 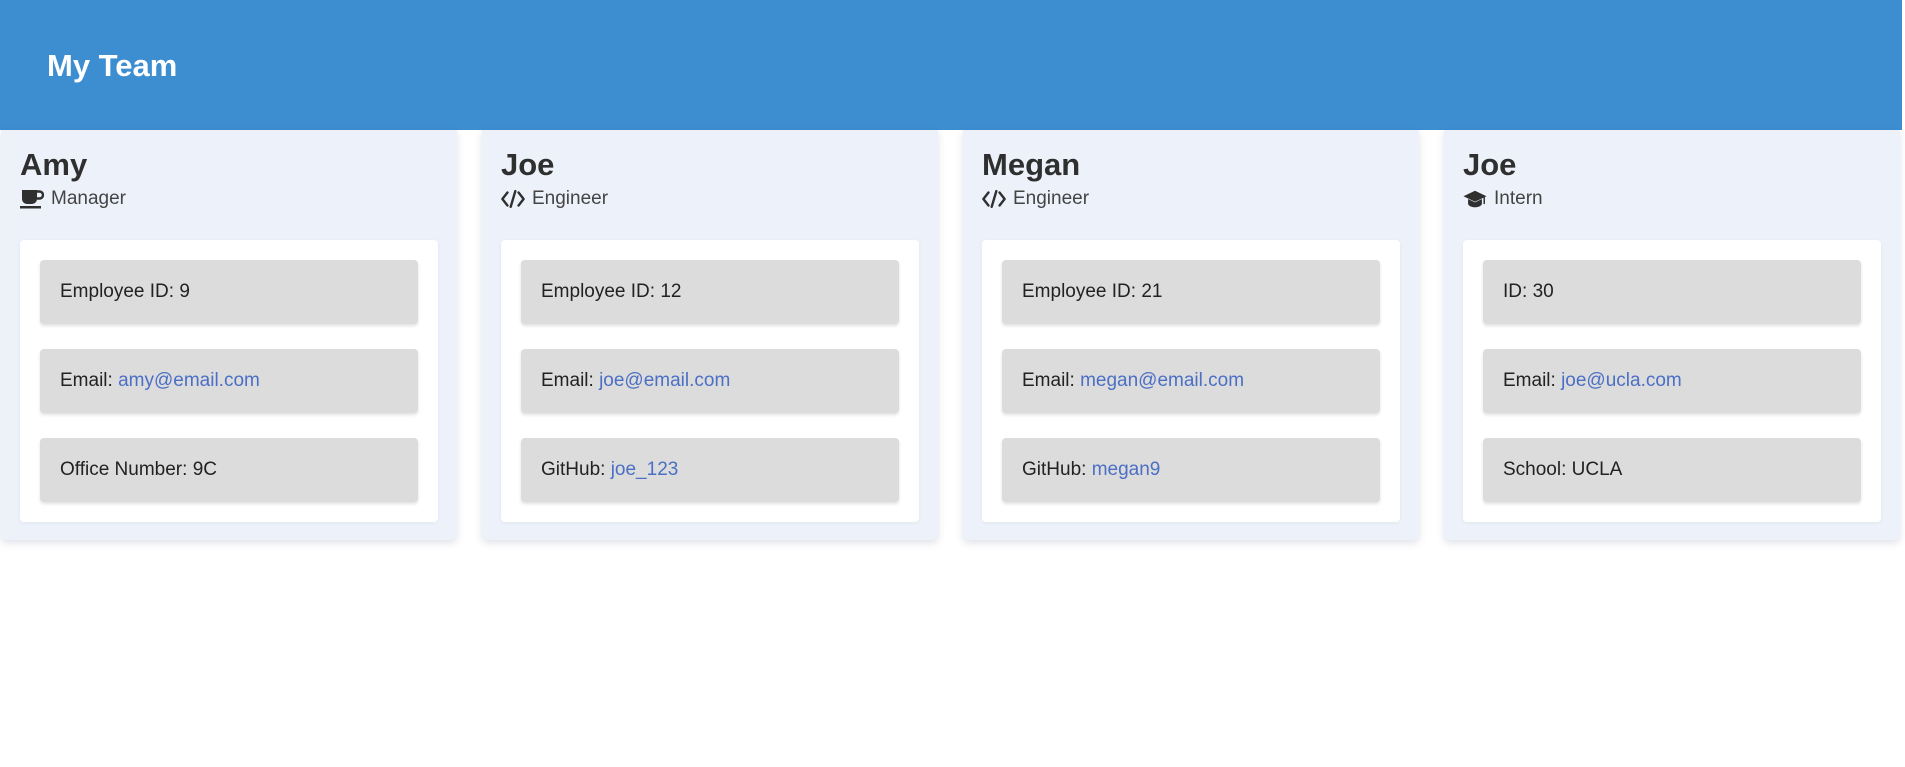 I want to click on employee-id-item: Employee ID: 21, so click(x=1191, y=292).